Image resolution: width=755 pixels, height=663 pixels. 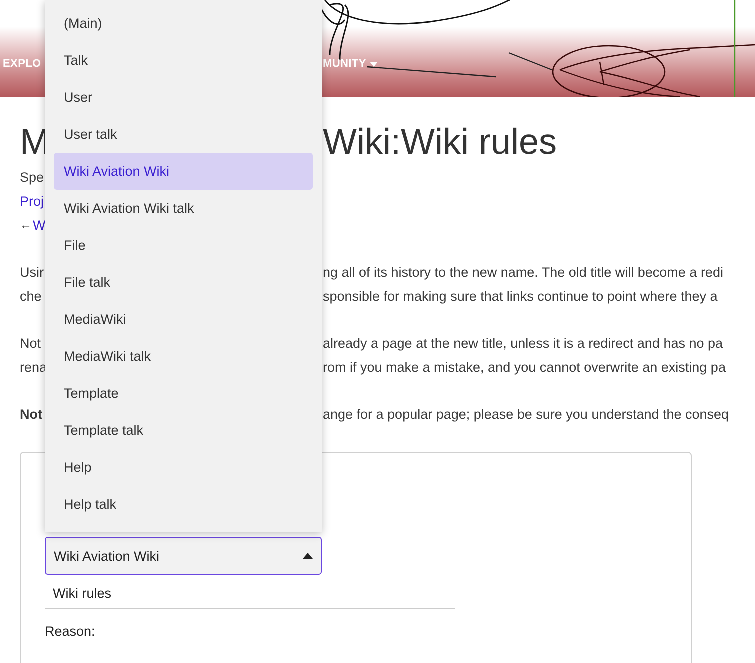 I want to click on dropdown-option: Talk, so click(x=183, y=60).